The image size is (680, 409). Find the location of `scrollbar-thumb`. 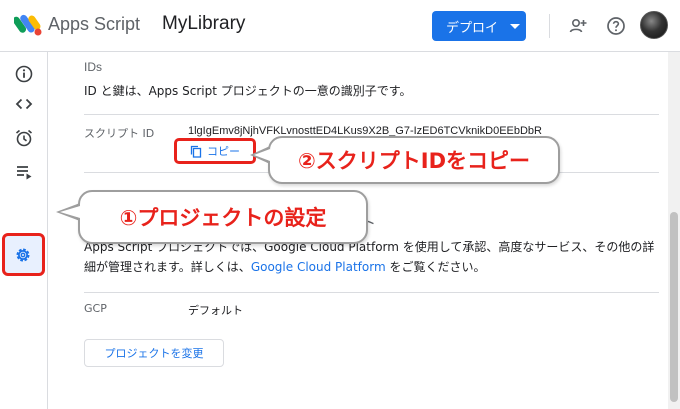

scrollbar-thumb is located at coordinates (674, 307).